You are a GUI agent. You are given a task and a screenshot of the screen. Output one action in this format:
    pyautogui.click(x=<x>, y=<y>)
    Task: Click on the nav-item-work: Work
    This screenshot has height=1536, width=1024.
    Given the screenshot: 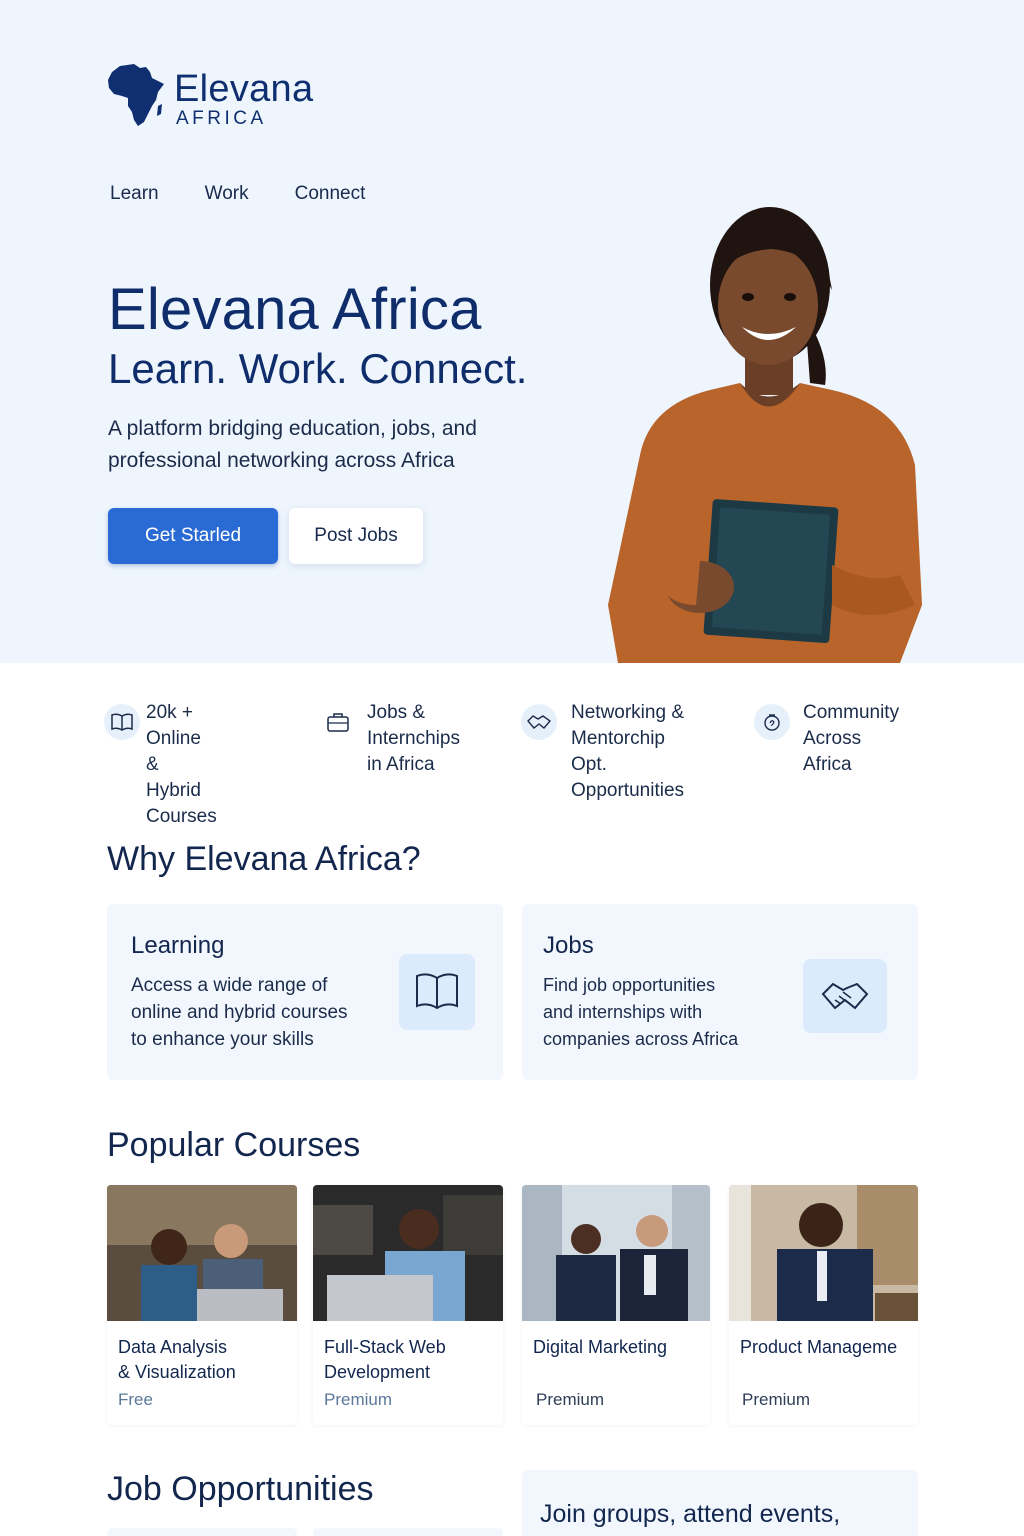 What is the action you would take?
    pyautogui.click(x=227, y=194)
    